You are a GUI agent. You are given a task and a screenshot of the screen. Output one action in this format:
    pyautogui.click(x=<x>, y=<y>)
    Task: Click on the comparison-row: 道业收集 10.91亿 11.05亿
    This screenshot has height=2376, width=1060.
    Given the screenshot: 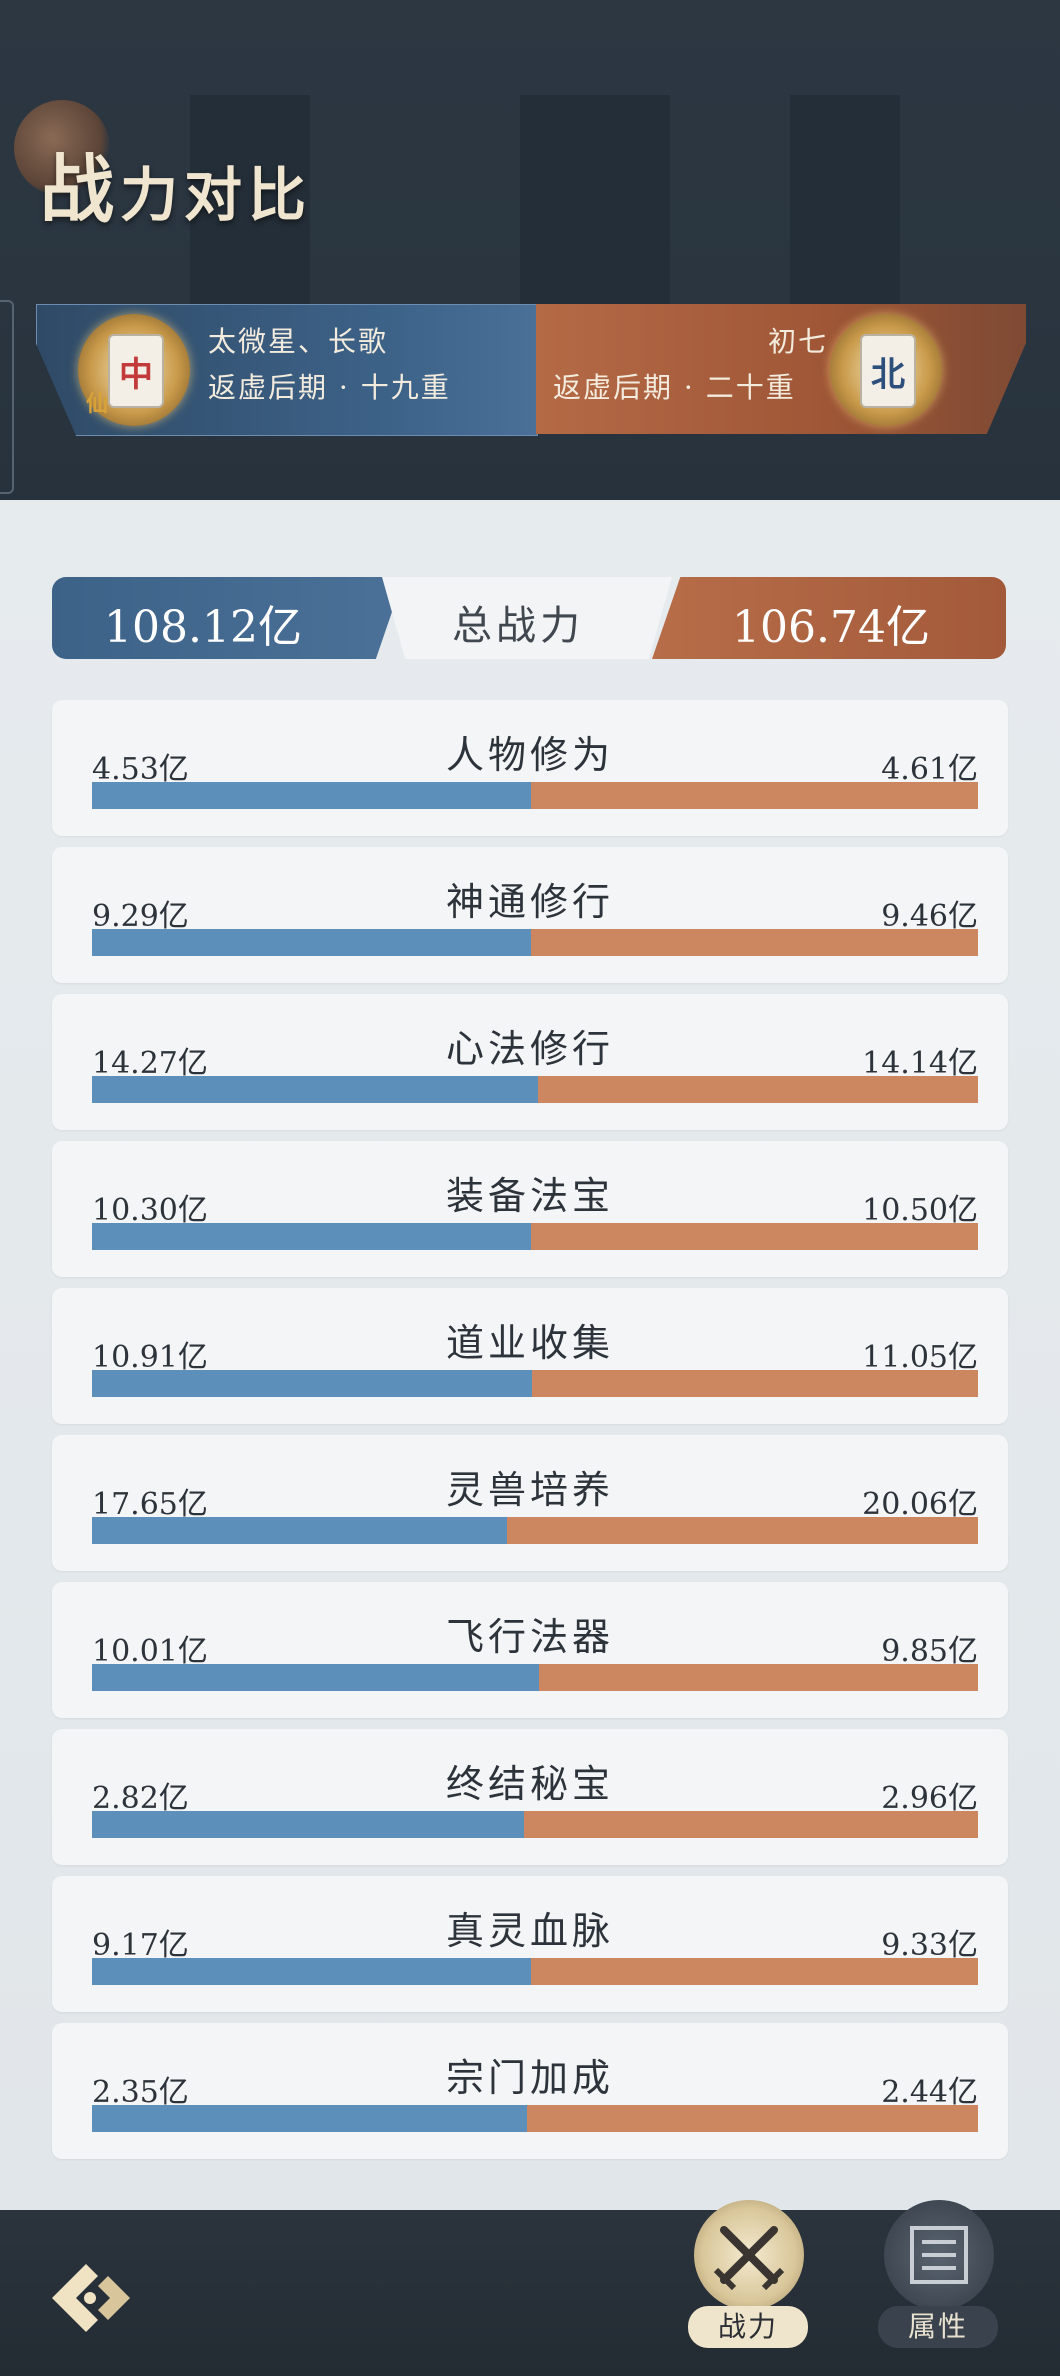 What is the action you would take?
    pyautogui.click(x=530, y=1356)
    